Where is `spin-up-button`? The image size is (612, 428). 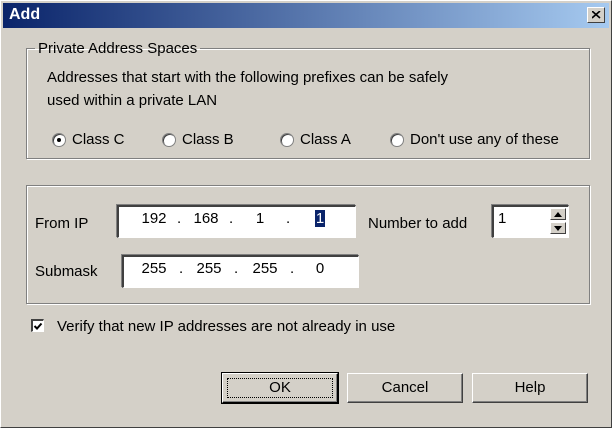 spin-up-button is located at coordinates (558, 214).